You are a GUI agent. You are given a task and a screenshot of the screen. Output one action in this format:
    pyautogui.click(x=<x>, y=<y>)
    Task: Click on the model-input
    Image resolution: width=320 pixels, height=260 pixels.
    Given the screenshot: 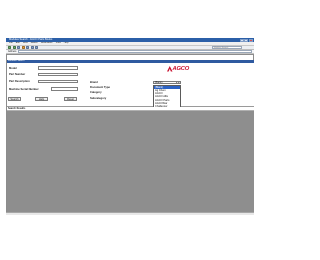 What is the action you would take?
    pyautogui.click(x=58, y=68)
    